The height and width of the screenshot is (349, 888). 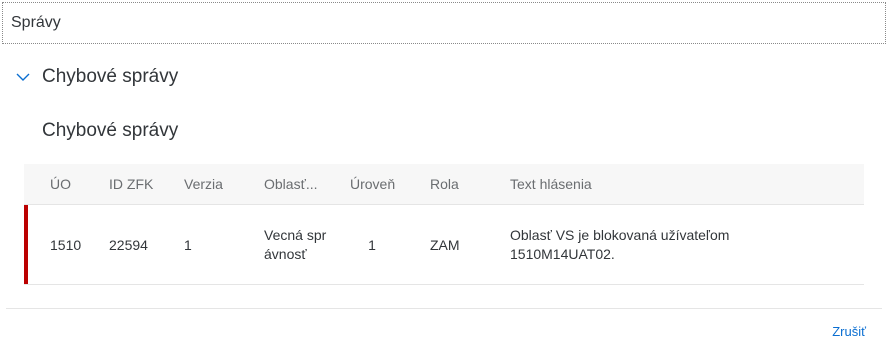 I want to click on cancel-button: Zrušiť, so click(x=849, y=331).